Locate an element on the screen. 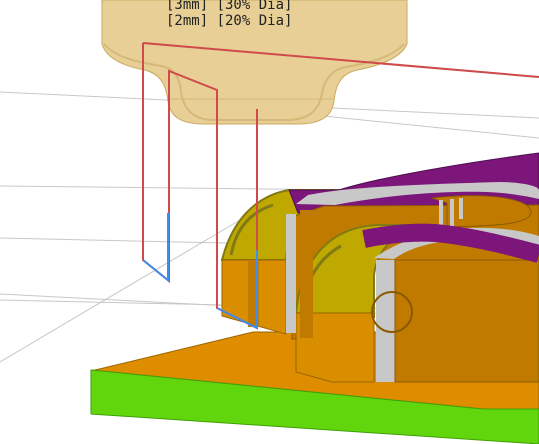 This screenshot has width=539, height=444. tool-label-1: [3mm] [30% Dia] is located at coordinates (229, 6).